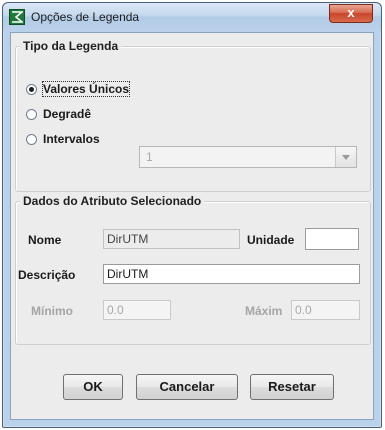 This screenshot has height=430, width=385. Describe the element at coordinates (67, 114) in the screenshot. I see `radio-label-gradient: Degradê` at that location.